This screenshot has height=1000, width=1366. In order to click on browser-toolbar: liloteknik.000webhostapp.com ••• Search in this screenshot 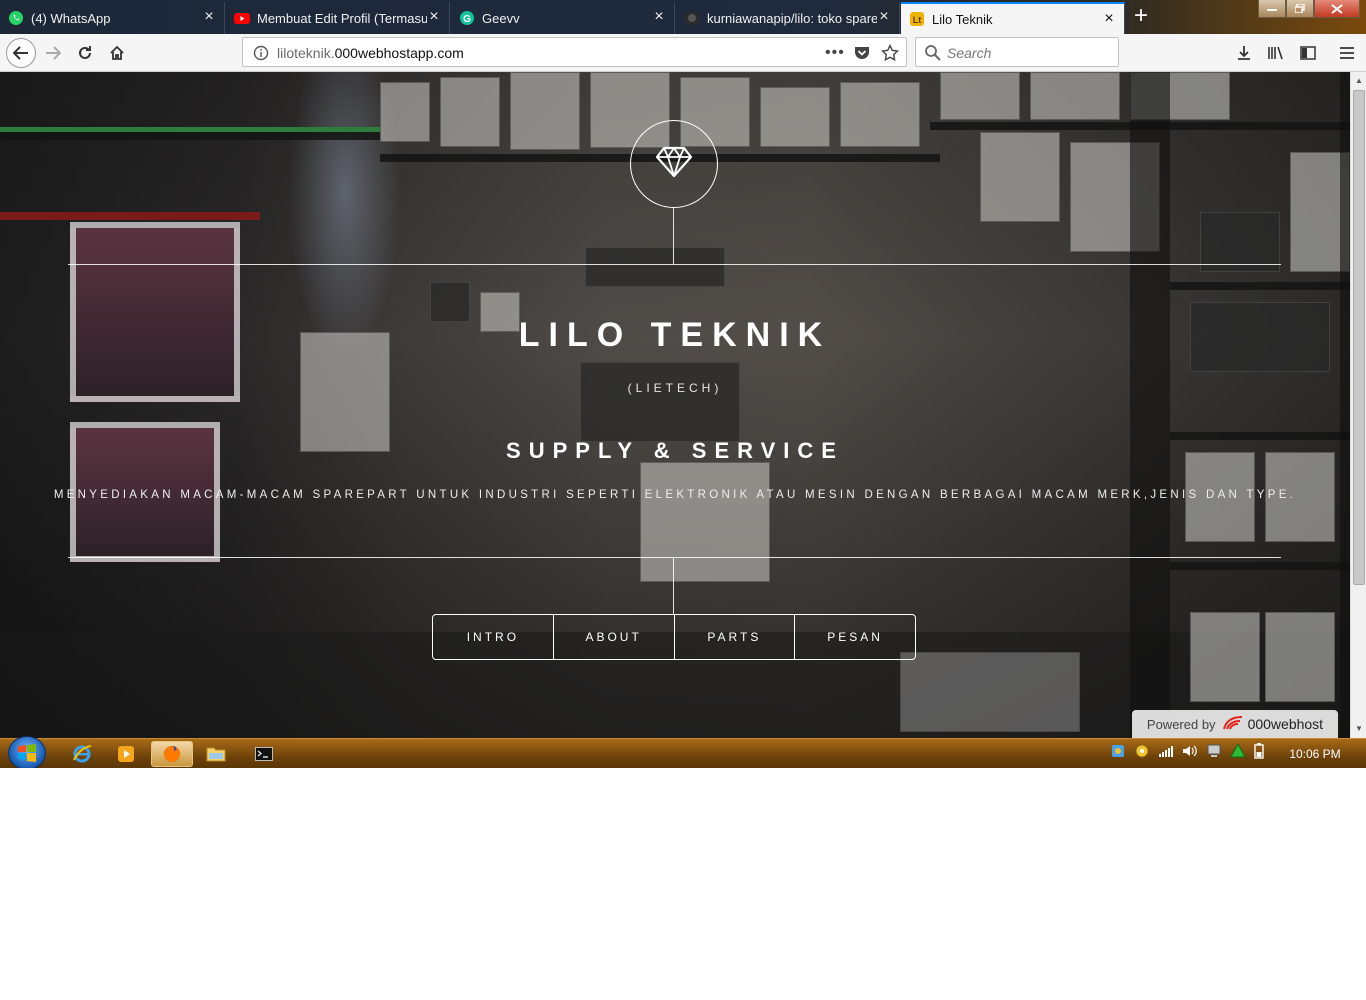, I will do `click(683, 53)`.